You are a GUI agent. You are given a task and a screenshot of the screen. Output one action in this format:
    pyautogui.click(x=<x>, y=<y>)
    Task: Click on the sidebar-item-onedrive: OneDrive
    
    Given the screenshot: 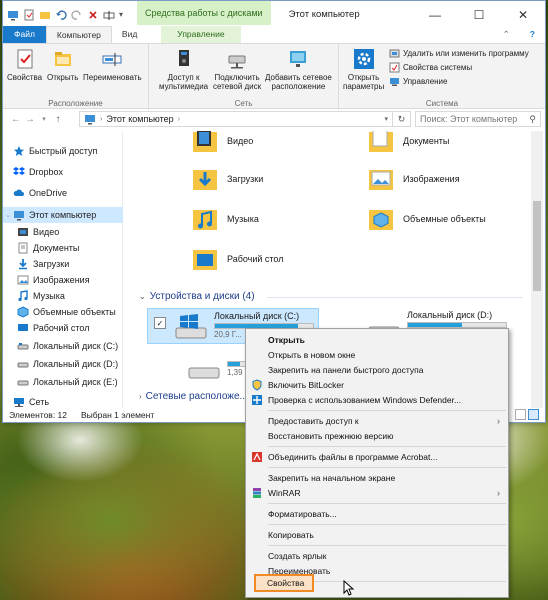 What is the action you would take?
    pyautogui.click(x=63, y=193)
    